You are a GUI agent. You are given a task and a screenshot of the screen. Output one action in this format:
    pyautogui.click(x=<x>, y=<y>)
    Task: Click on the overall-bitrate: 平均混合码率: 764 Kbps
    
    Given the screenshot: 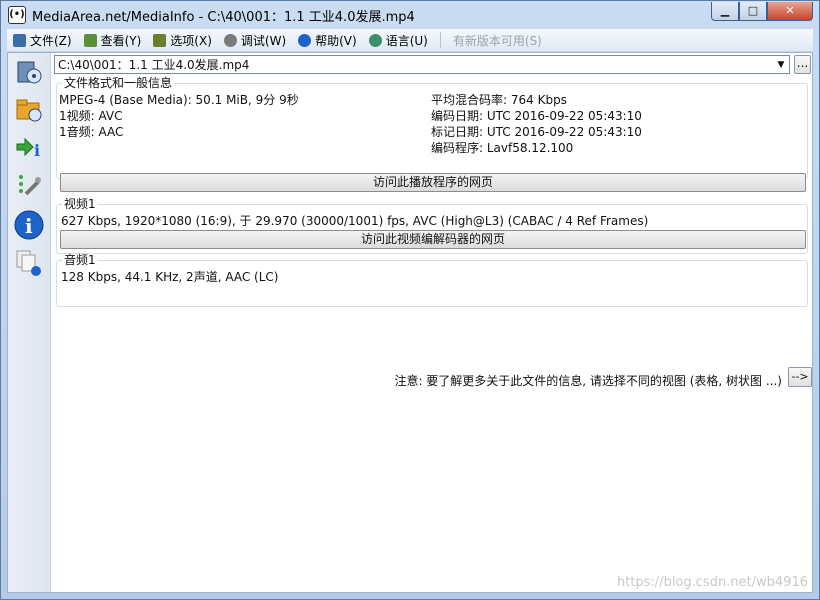 What is the action you would take?
    pyautogui.click(x=499, y=100)
    